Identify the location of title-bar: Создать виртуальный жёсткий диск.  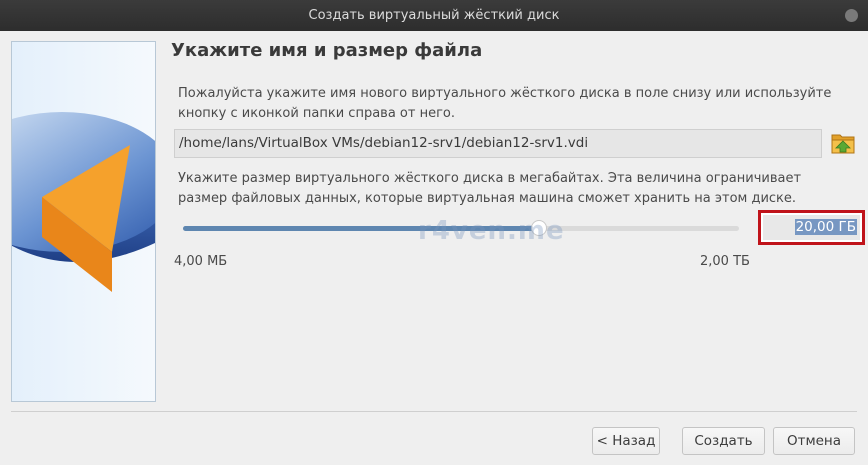
(434, 15).